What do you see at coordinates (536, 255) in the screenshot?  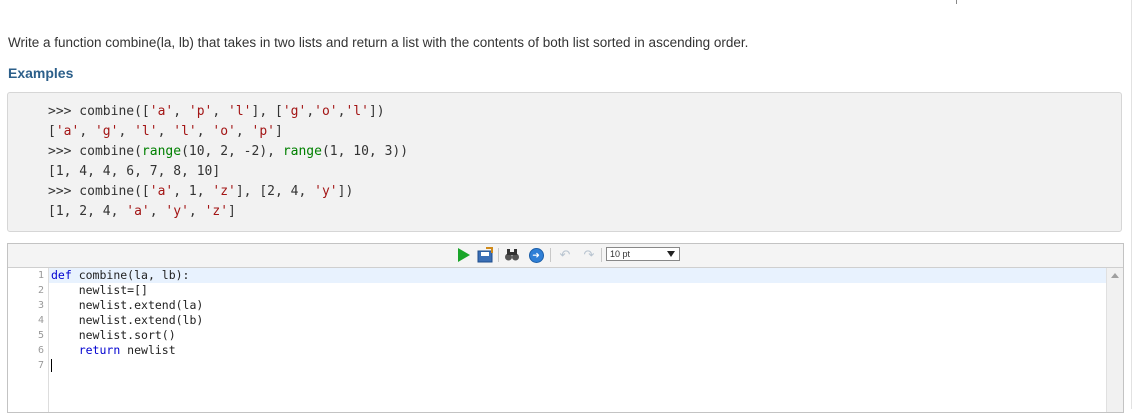 I see `goto-icon: ➜` at bounding box center [536, 255].